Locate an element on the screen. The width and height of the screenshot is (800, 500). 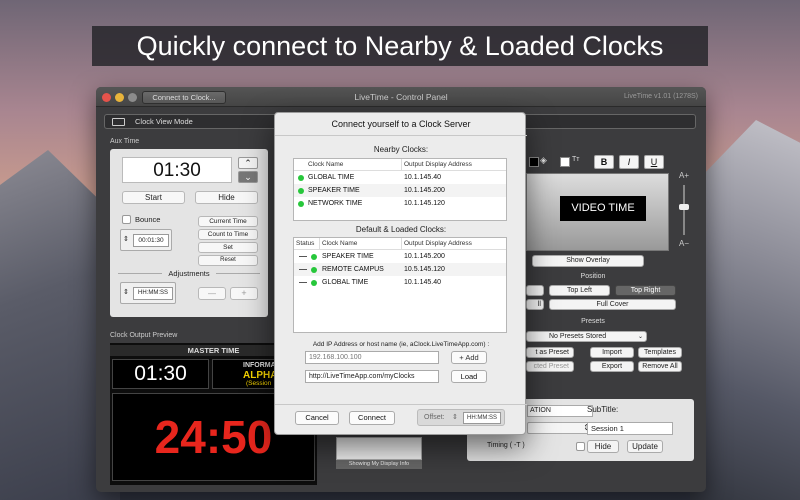
info-hide-button: Hide is located at coordinates (603, 446).